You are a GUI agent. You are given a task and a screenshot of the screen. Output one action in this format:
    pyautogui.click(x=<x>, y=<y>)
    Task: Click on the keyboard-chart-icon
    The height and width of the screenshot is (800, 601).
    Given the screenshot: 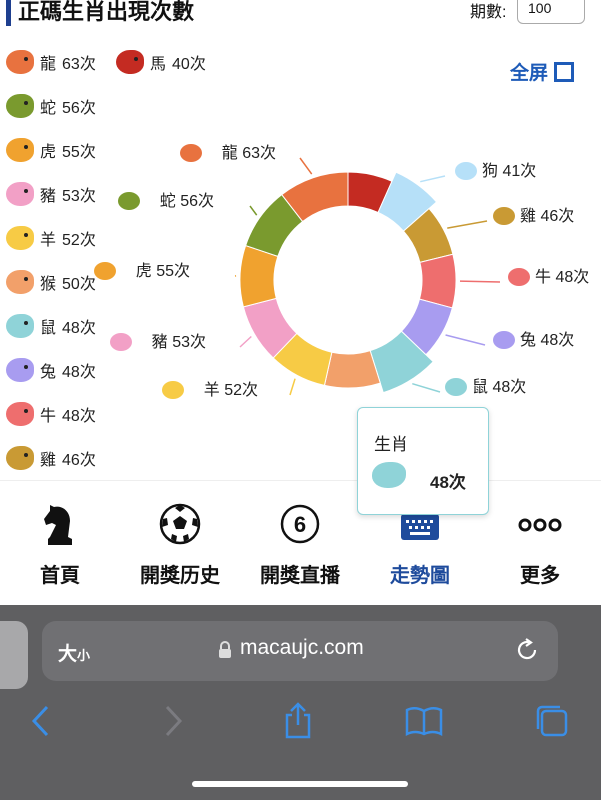 What is the action you would take?
    pyautogui.click(x=420, y=527)
    